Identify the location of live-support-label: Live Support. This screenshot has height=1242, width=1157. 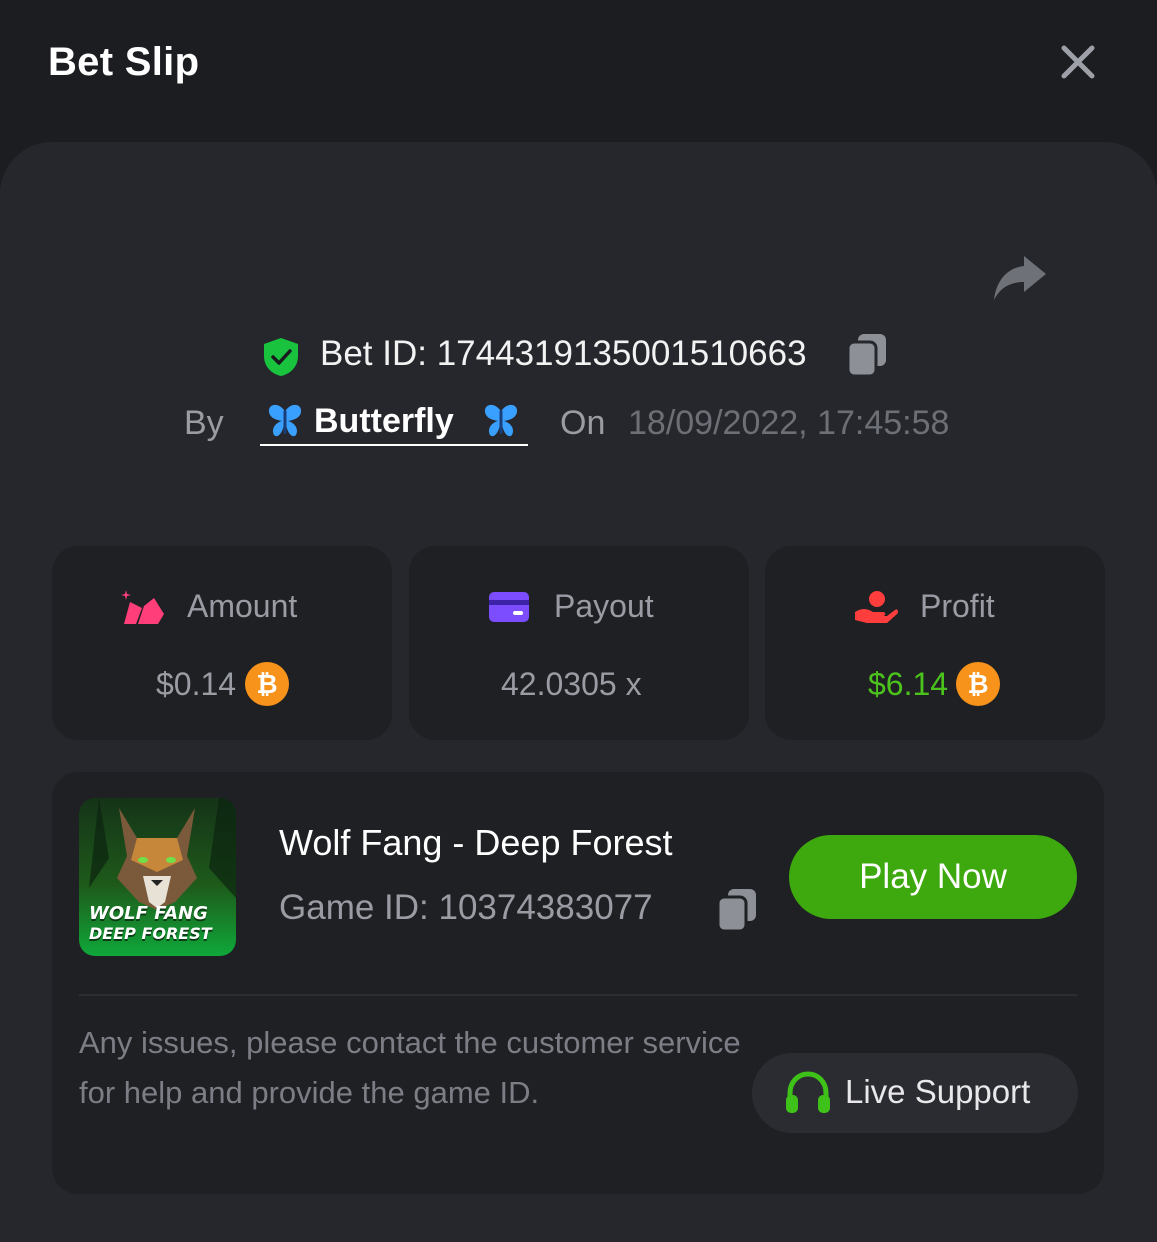
(938, 1091).